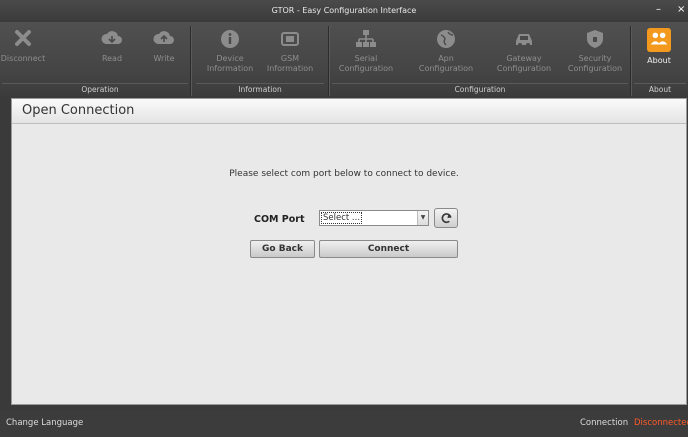 The height and width of the screenshot is (437, 688). What do you see at coordinates (290, 68) in the screenshot?
I see `gsm-info-label-2: Information` at bounding box center [290, 68].